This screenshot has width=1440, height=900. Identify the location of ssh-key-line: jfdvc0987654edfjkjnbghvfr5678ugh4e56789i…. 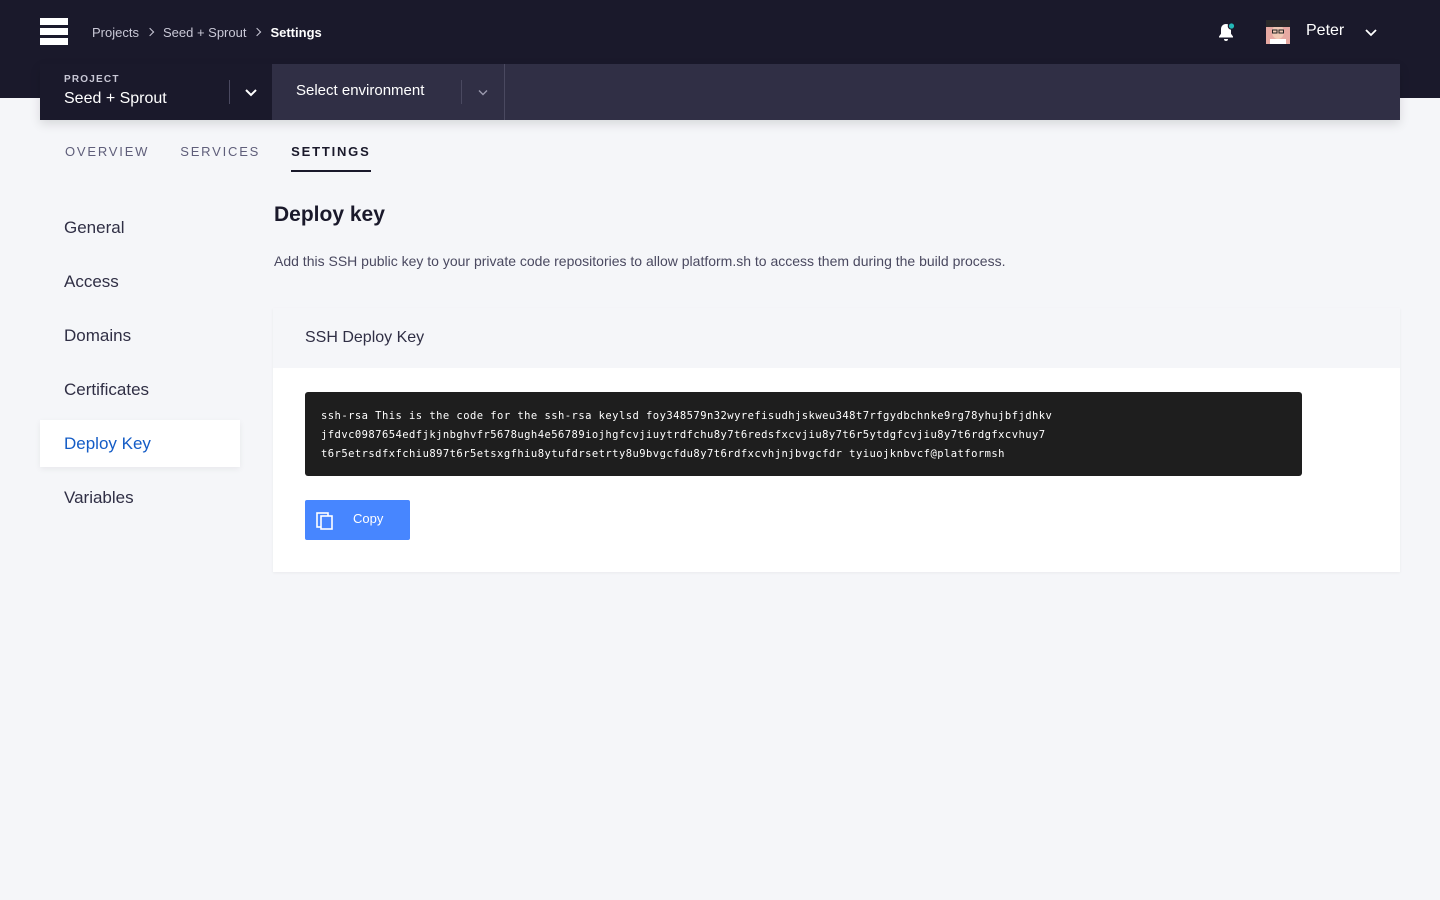
(683, 435).